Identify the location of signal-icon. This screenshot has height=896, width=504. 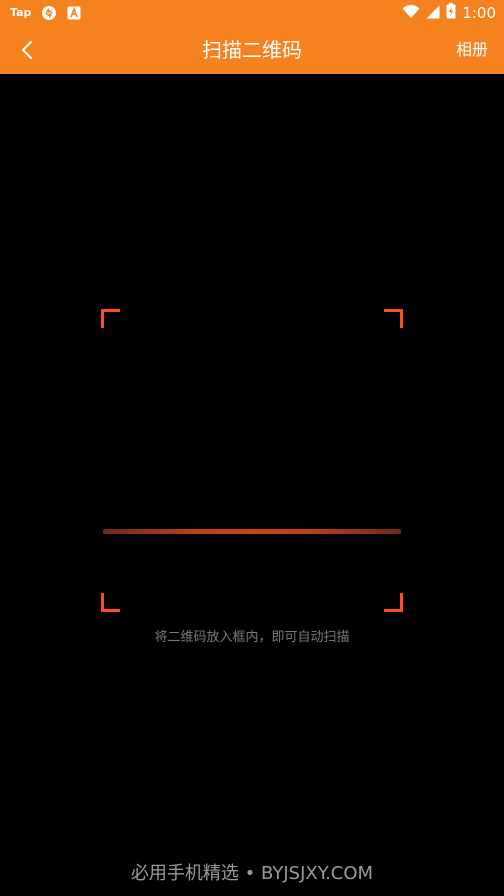
(433, 13).